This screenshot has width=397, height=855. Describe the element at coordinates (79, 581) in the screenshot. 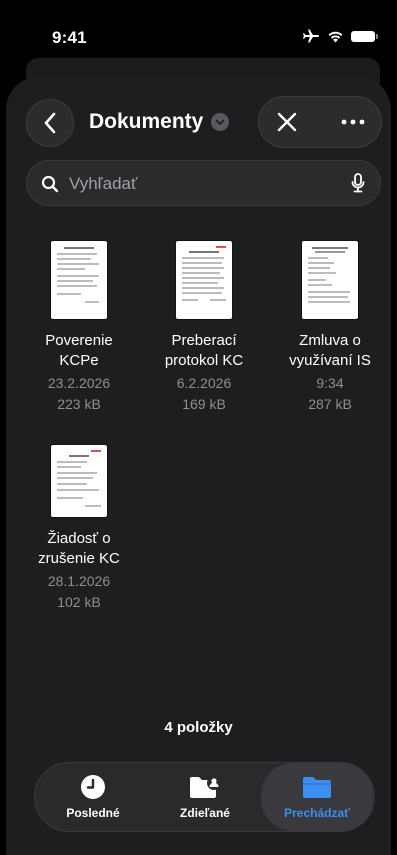

I see `file-date: 28.1.2026` at that location.